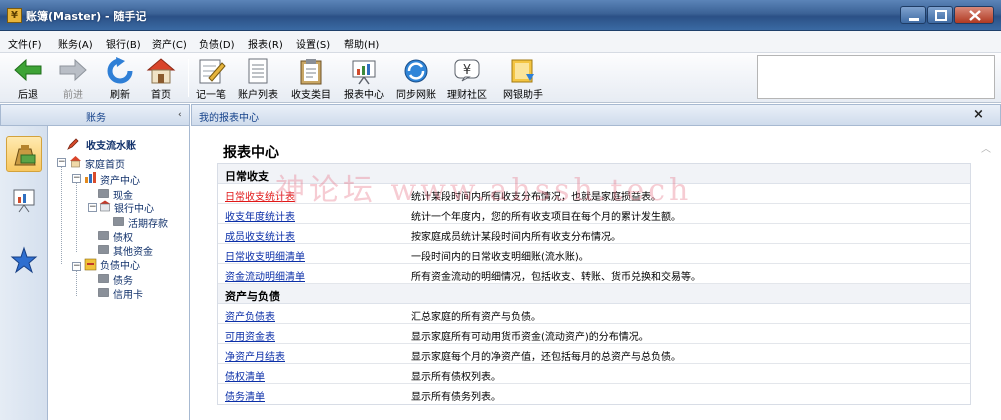 Image resolution: width=1001 pixels, height=420 pixels. I want to click on collapse-panel-button: ‹, so click(180, 115).